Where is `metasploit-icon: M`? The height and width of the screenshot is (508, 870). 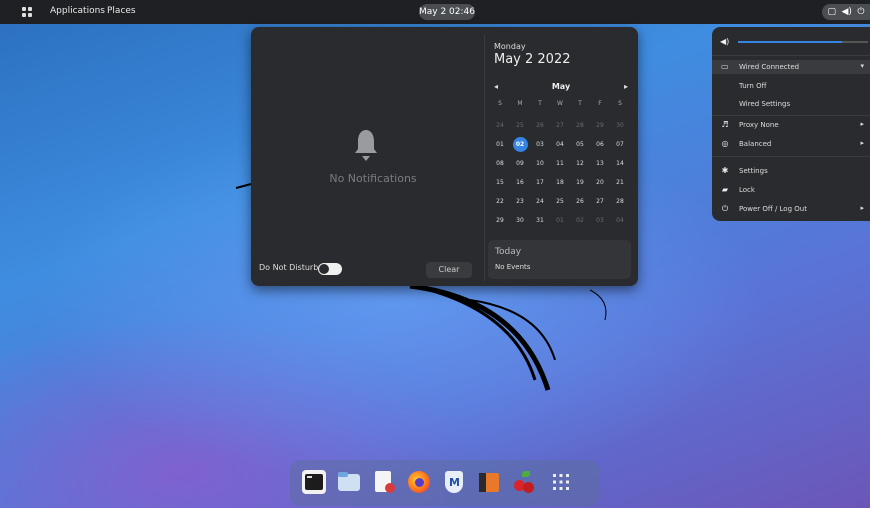
metasploit-icon: M is located at coordinates (454, 482).